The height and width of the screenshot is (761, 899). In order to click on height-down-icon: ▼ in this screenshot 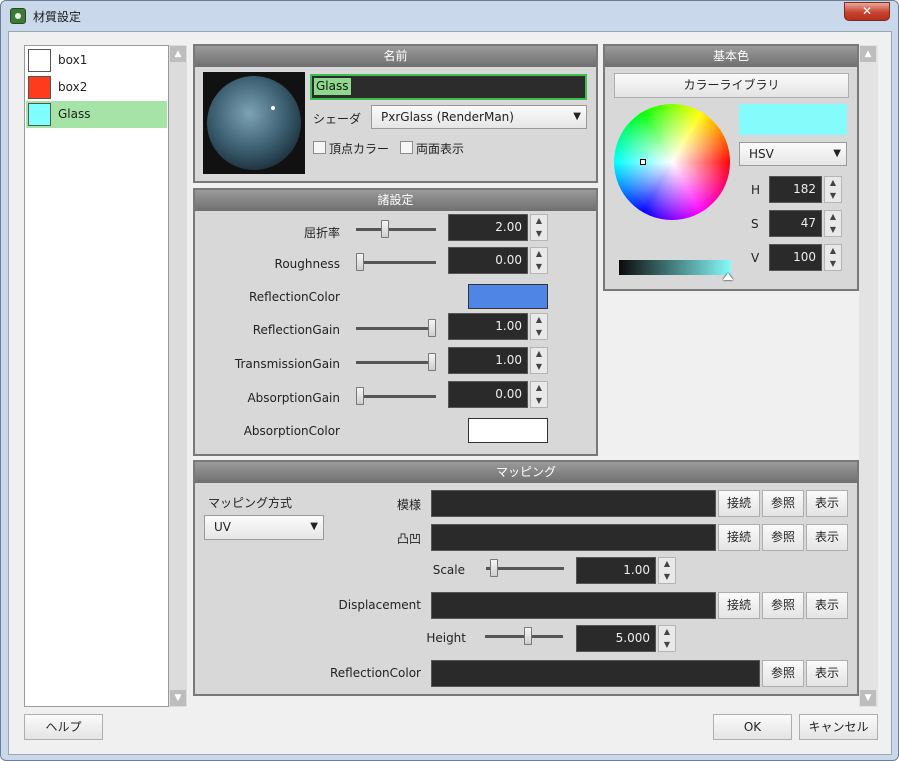, I will do `click(667, 645)`.